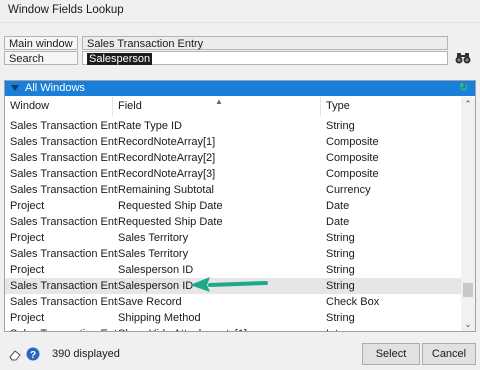  I want to click on arrow-icon, so click(229, 284).